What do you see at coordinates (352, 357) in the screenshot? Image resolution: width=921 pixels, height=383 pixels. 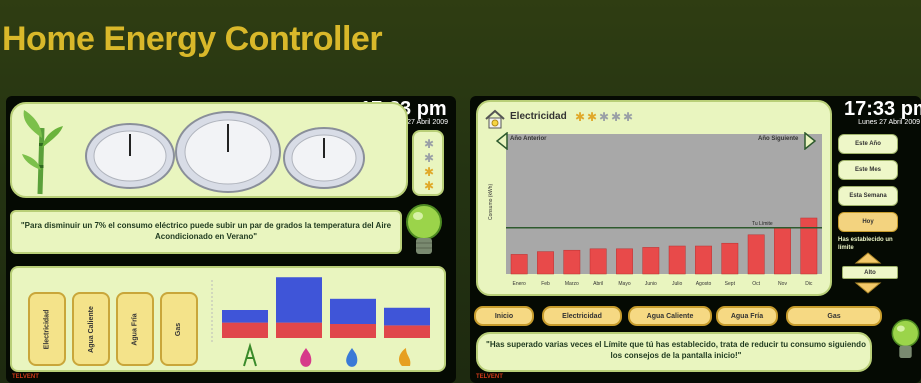 I see `cold-water-drop-icon` at bounding box center [352, 357].